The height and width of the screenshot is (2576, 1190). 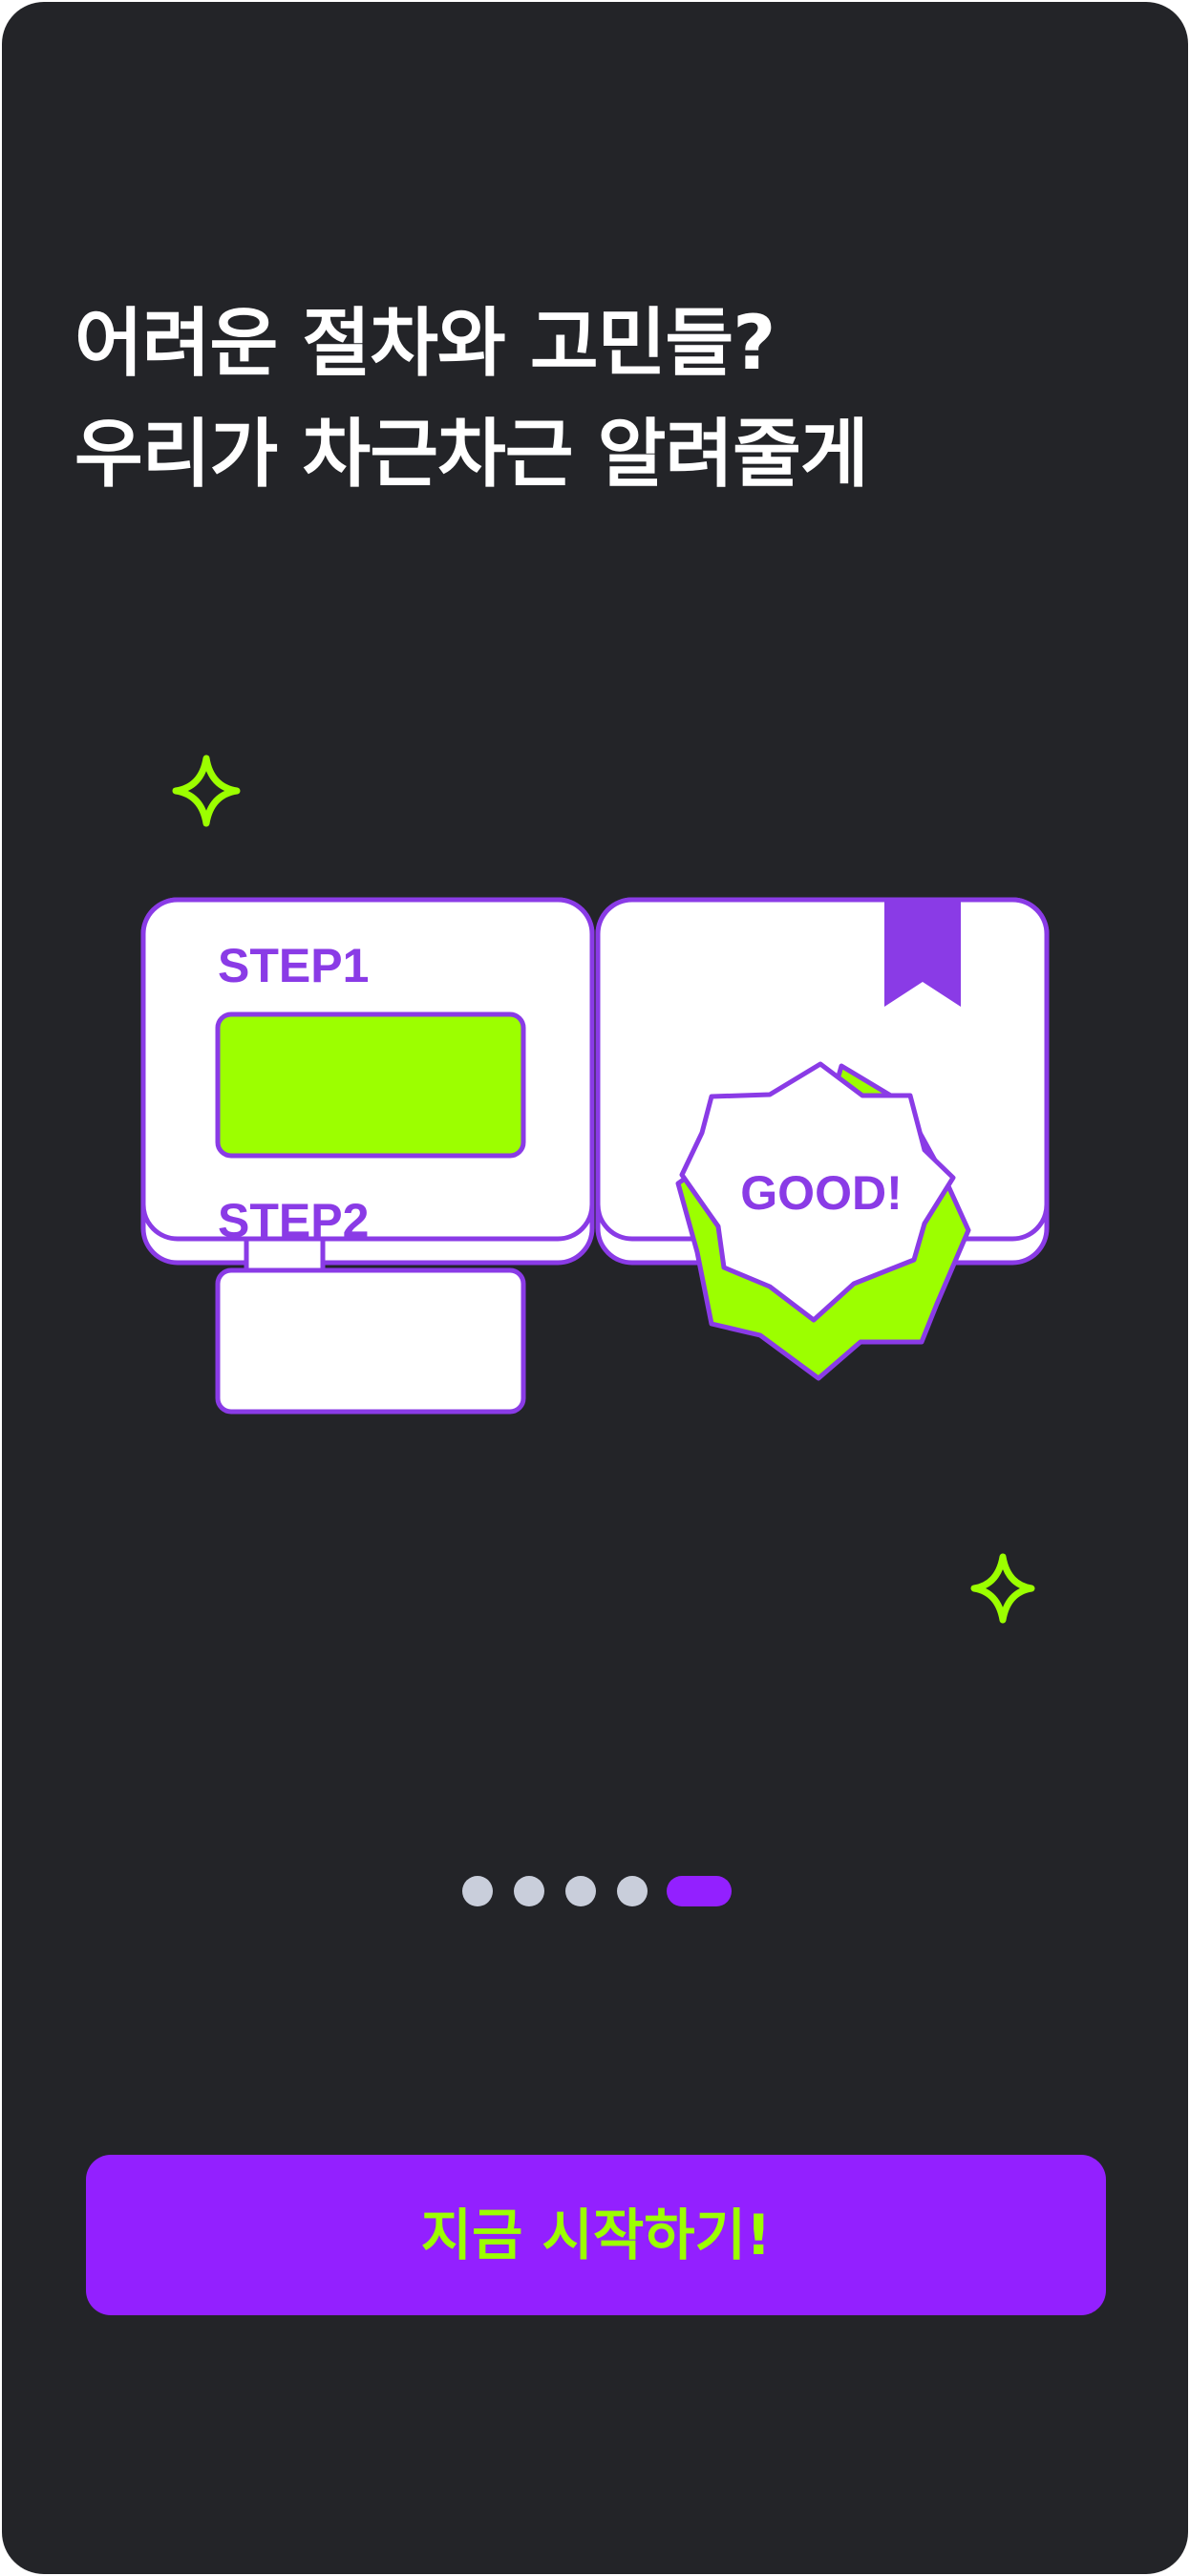 What do you see at coordinates (471, 455) in the screenshot?
I see `headline-line-2: 우리가 차근차근 알려줄게` at bounding box center [471, 455].